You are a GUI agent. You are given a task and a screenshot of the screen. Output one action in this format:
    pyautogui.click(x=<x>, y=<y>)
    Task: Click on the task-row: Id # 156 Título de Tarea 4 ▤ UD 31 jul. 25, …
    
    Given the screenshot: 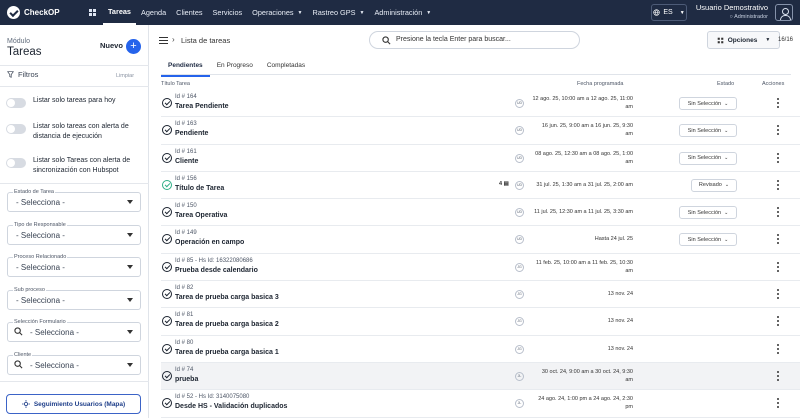 What is the action you would take?
    pyautogui.click(x=480, y=186)
    